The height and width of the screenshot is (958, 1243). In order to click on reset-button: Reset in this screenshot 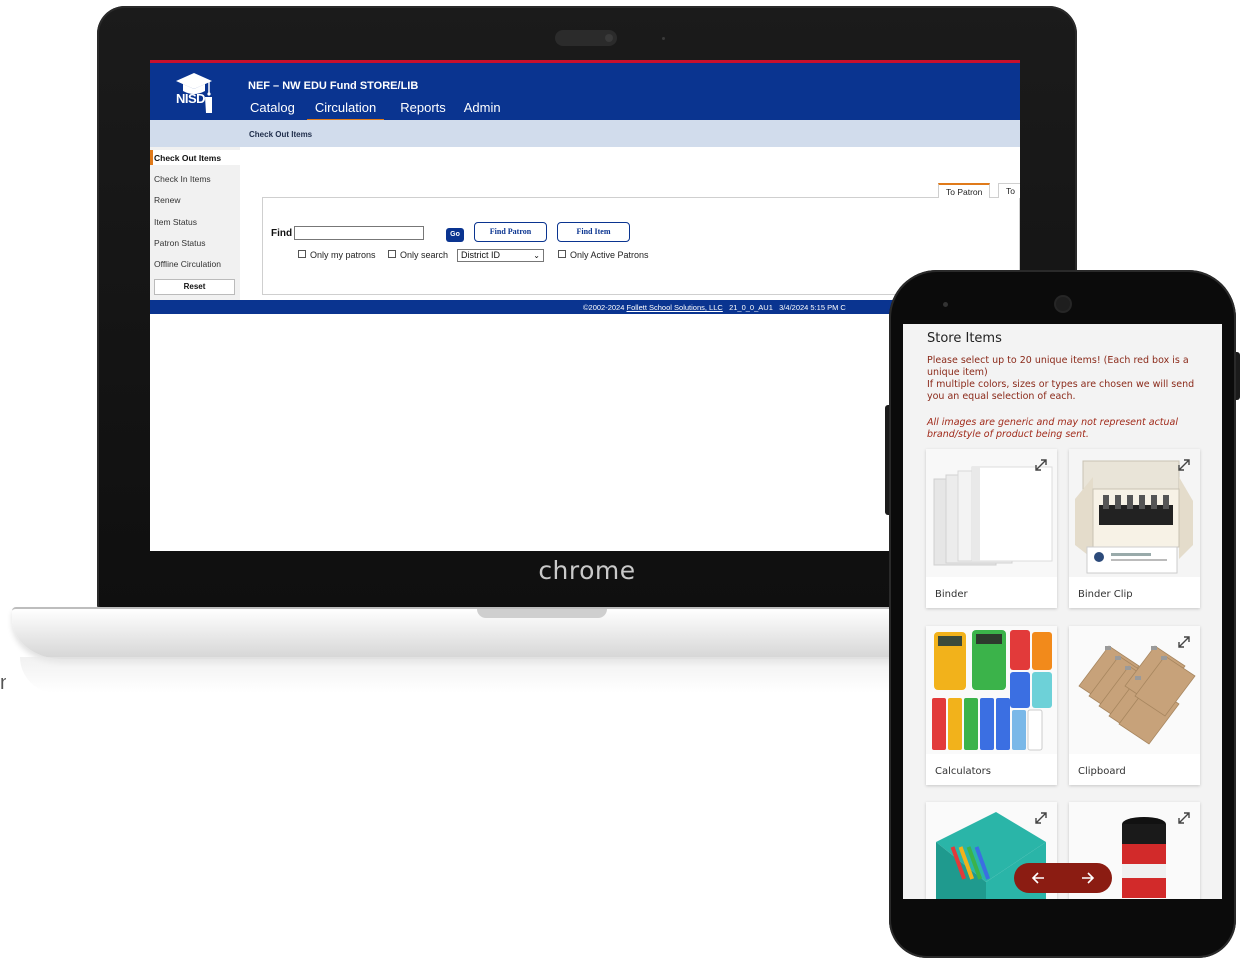, I will do `click(194, 287)`.